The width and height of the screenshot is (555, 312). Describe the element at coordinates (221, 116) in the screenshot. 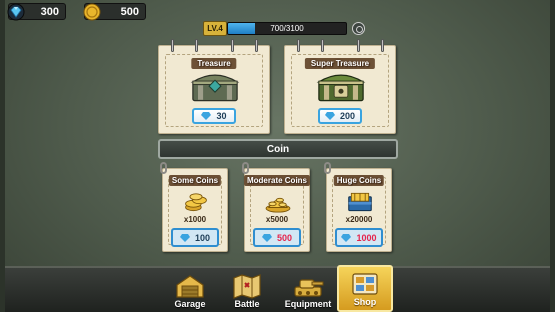

I see `treasure-price: 30` at that location.